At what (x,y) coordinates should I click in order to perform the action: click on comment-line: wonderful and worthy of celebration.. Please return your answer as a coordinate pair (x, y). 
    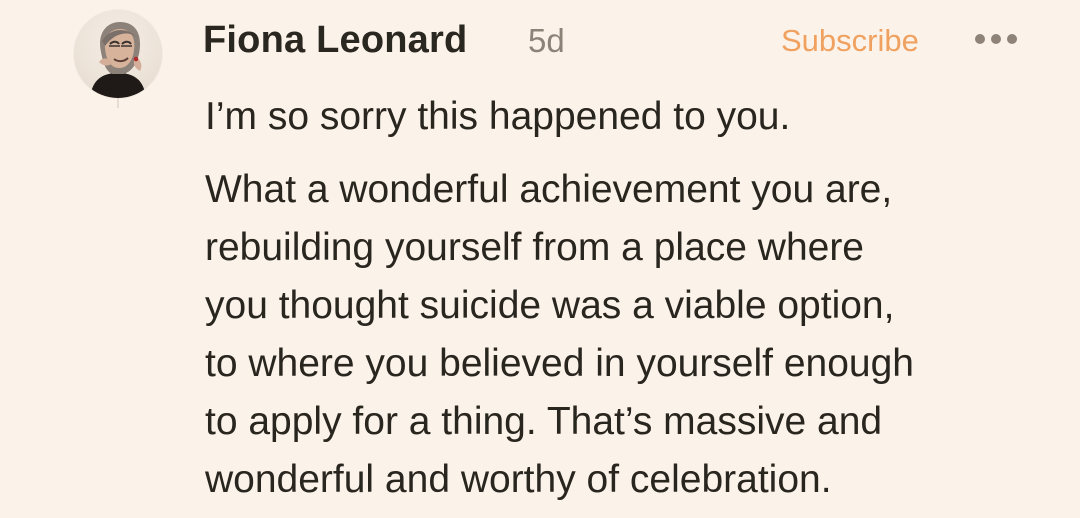
    Looking at the image, I should click on (518, 479).